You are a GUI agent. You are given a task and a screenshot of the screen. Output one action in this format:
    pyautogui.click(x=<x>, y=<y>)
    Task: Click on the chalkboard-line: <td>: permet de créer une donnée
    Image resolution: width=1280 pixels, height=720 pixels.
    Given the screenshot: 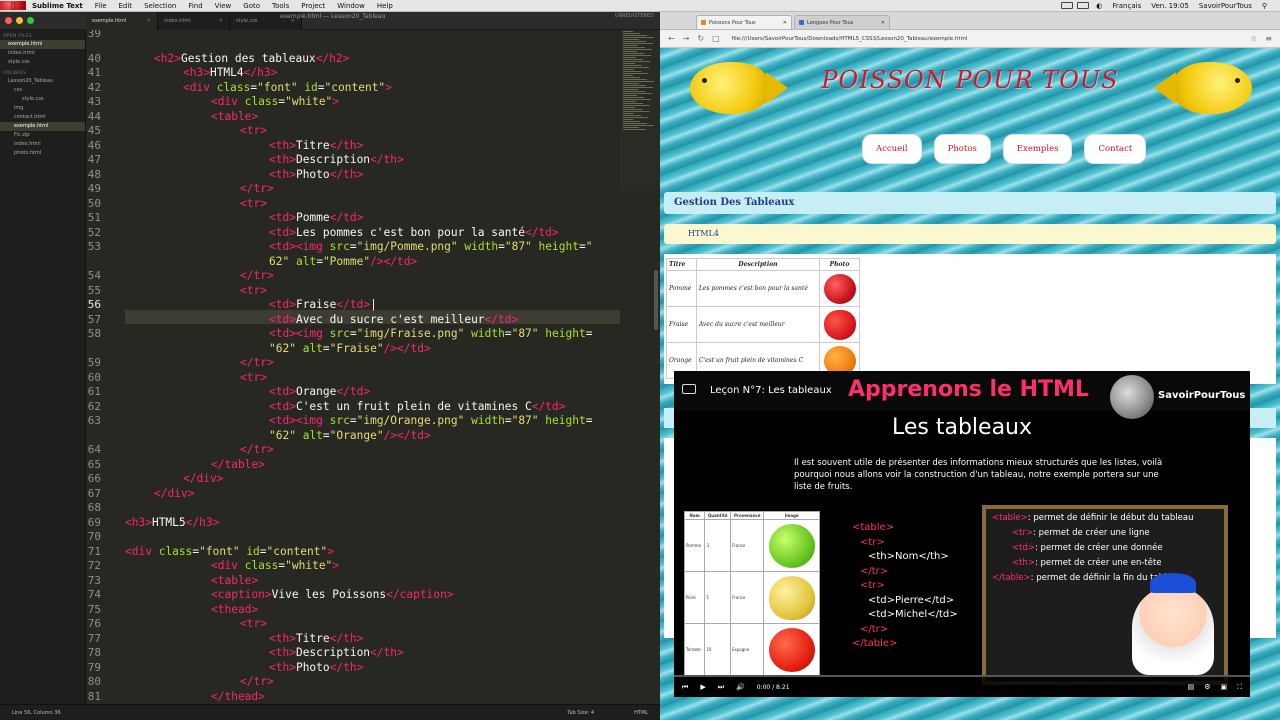 What is the action you would take?
    pyautogui.click(x=1087, y=548)
    